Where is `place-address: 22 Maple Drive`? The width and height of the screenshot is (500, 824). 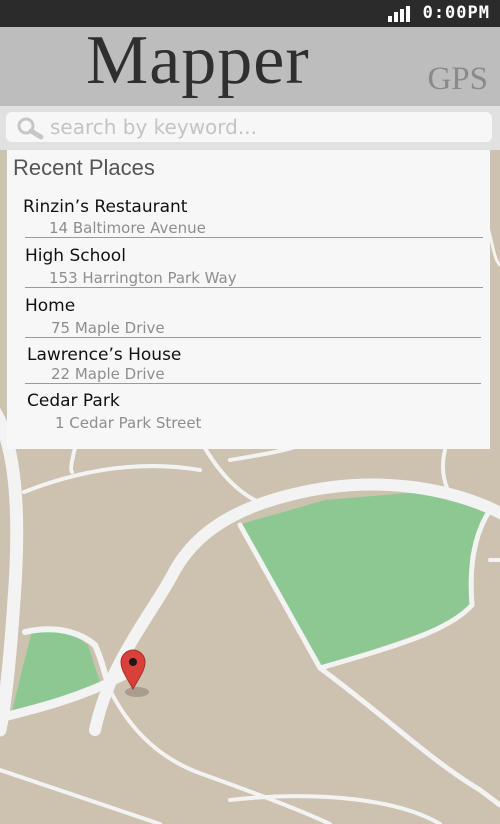 place-address: 22 Maple Drive is located at coordinates (108, 374).